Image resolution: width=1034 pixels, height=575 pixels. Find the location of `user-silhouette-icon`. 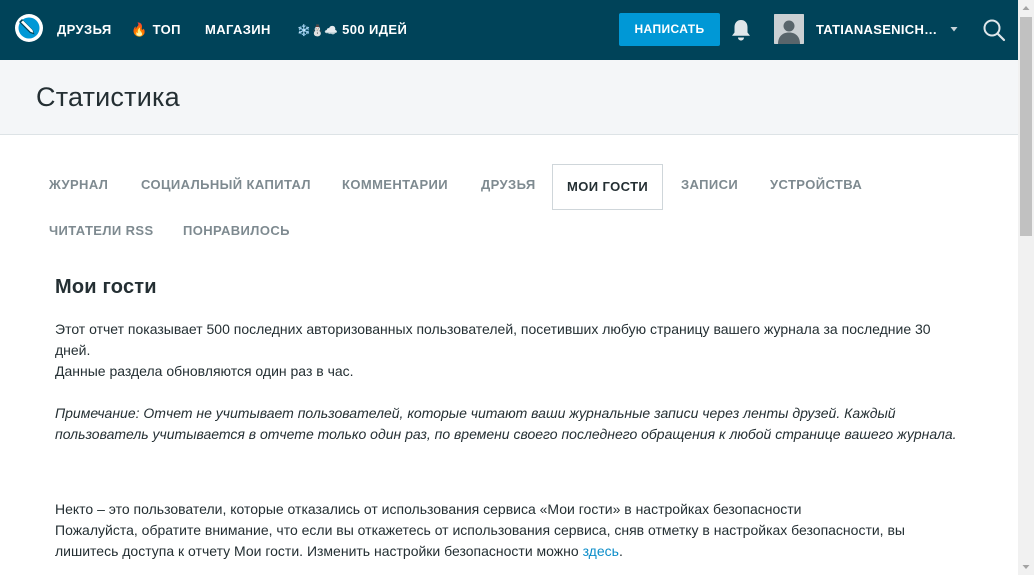

user-silhouette-icon is located at coordinates (789, 29).